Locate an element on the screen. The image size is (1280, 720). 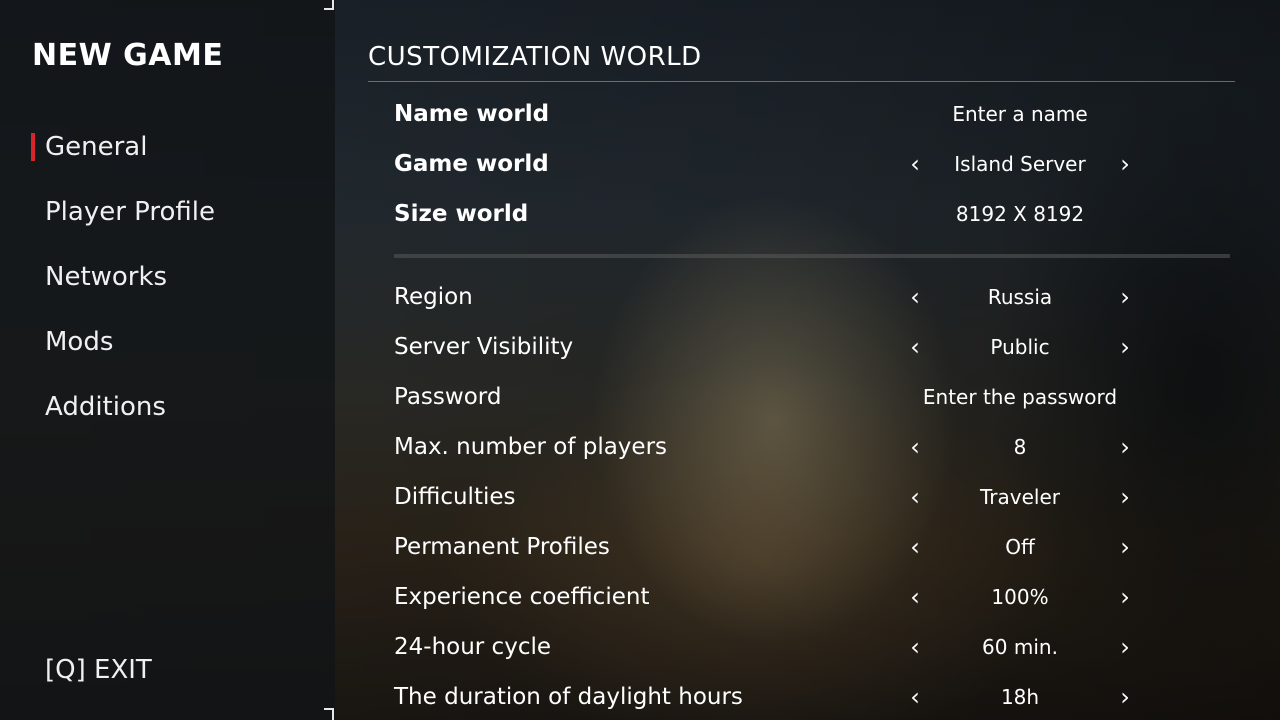
sidebar-item-label: Networks is located at coordinates (106, 277).